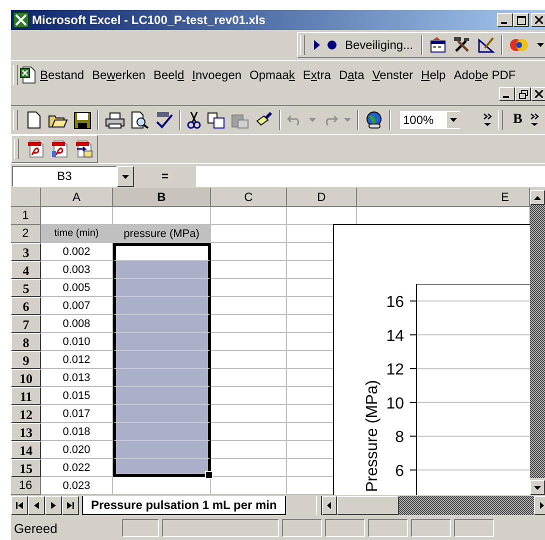  I want to click on next-sheet-button, so click(53, 505).